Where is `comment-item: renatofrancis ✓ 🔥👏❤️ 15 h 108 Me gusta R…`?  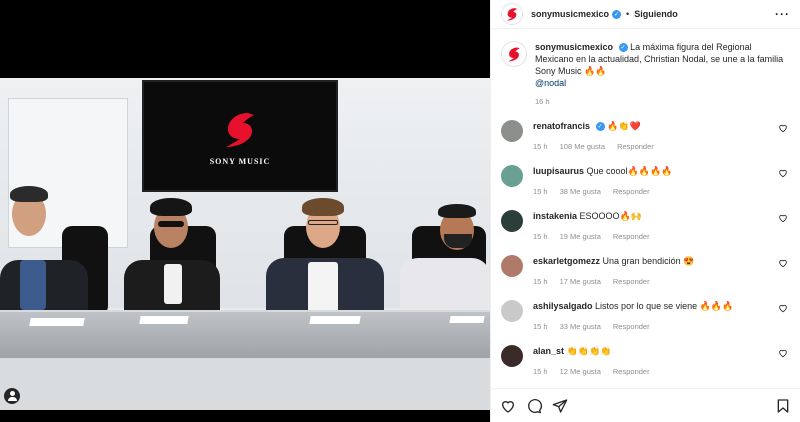 comment-item: renatofrancis ✓ 🔥👏❤️ 15 h 108 Me gusta R… is located at coordinates (645, 135).